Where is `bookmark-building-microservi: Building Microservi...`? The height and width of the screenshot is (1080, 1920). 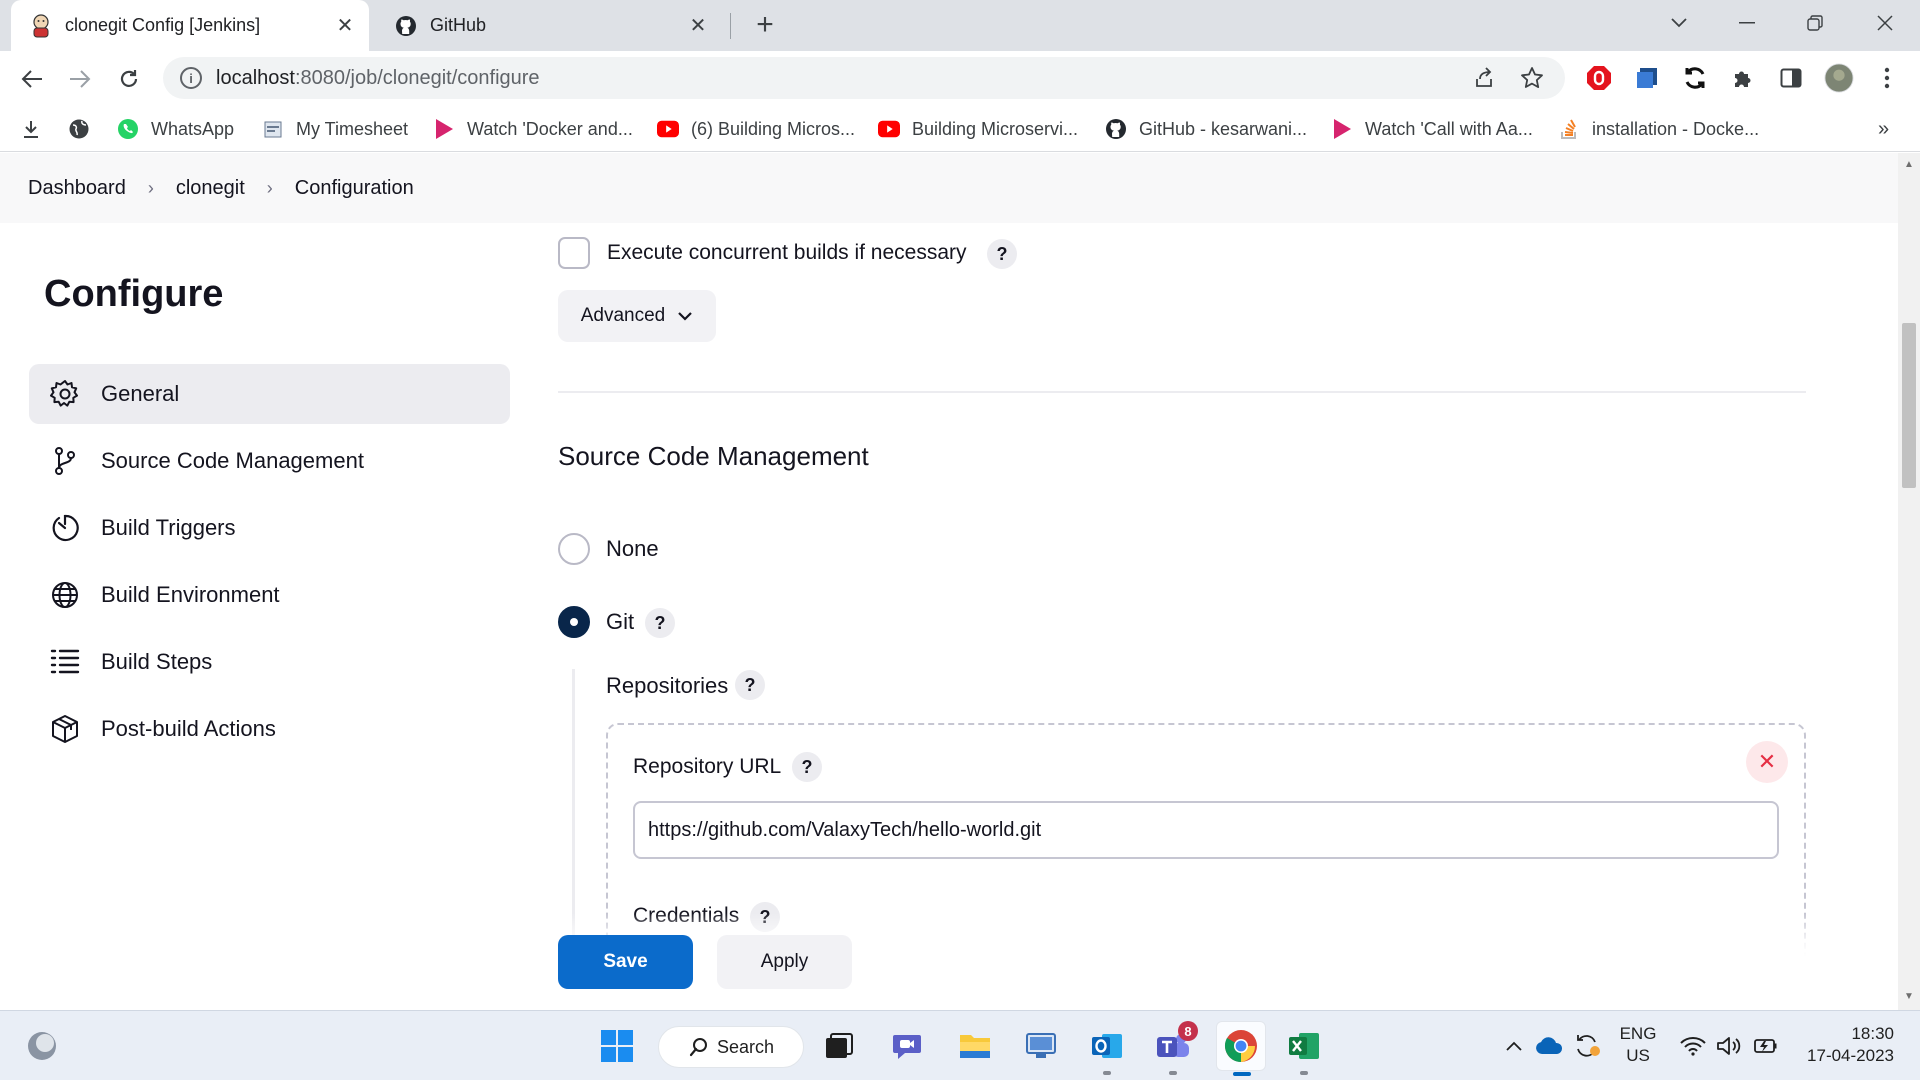
bookmark-building-microservi: Building Microservi... is located at coordinates (978, 129).